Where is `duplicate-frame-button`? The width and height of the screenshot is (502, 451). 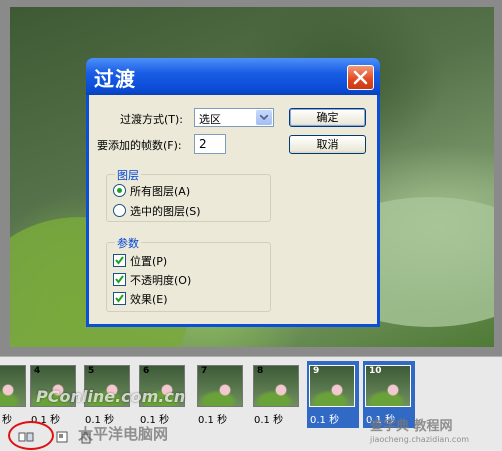 duplicate-frame-button is located at coordinates (62, 437).